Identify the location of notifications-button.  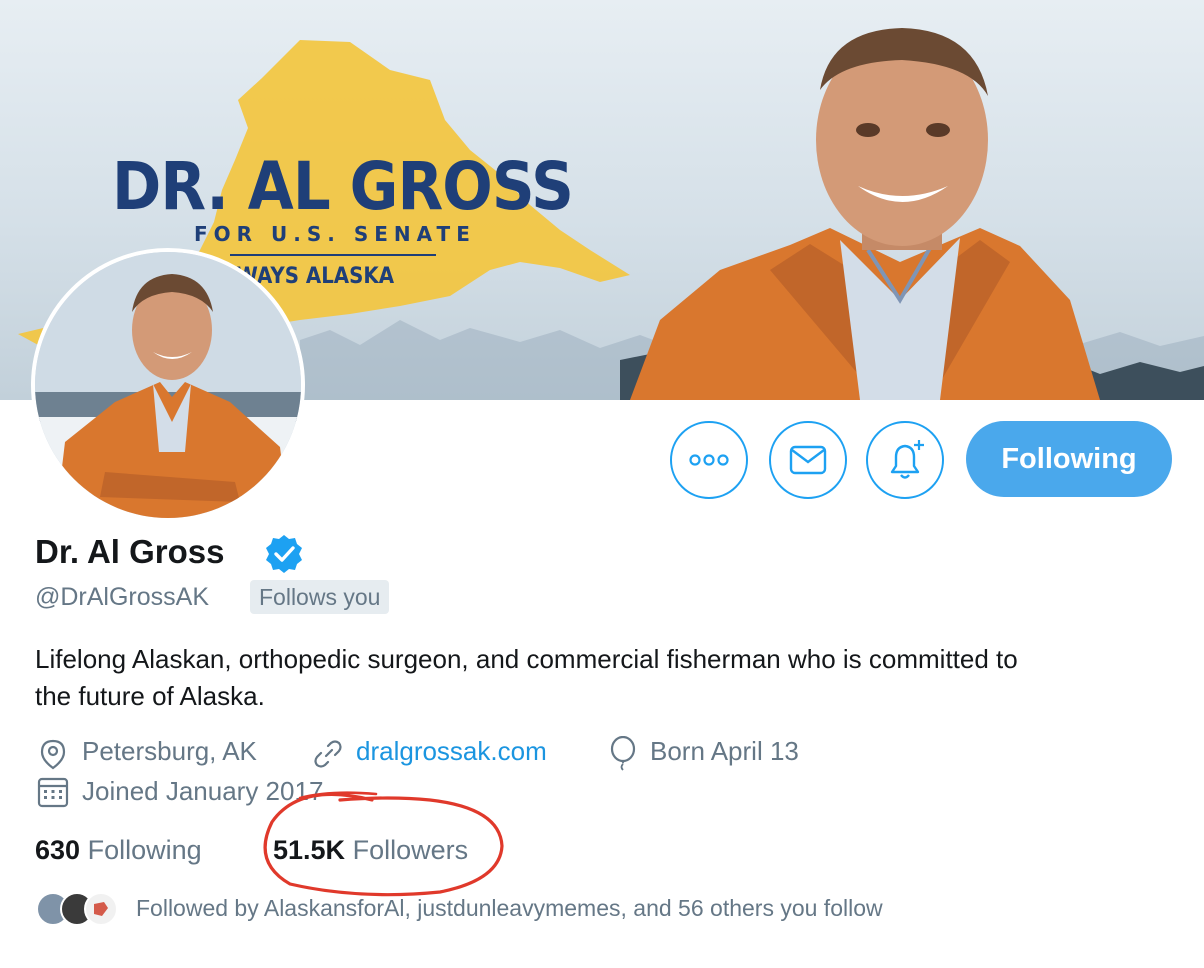
(905, 460).